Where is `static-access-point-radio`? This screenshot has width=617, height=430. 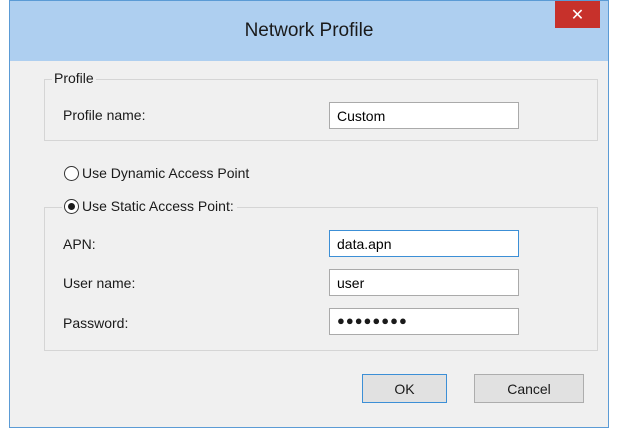
static-access-point-radio is located at coordinates (71, 206).